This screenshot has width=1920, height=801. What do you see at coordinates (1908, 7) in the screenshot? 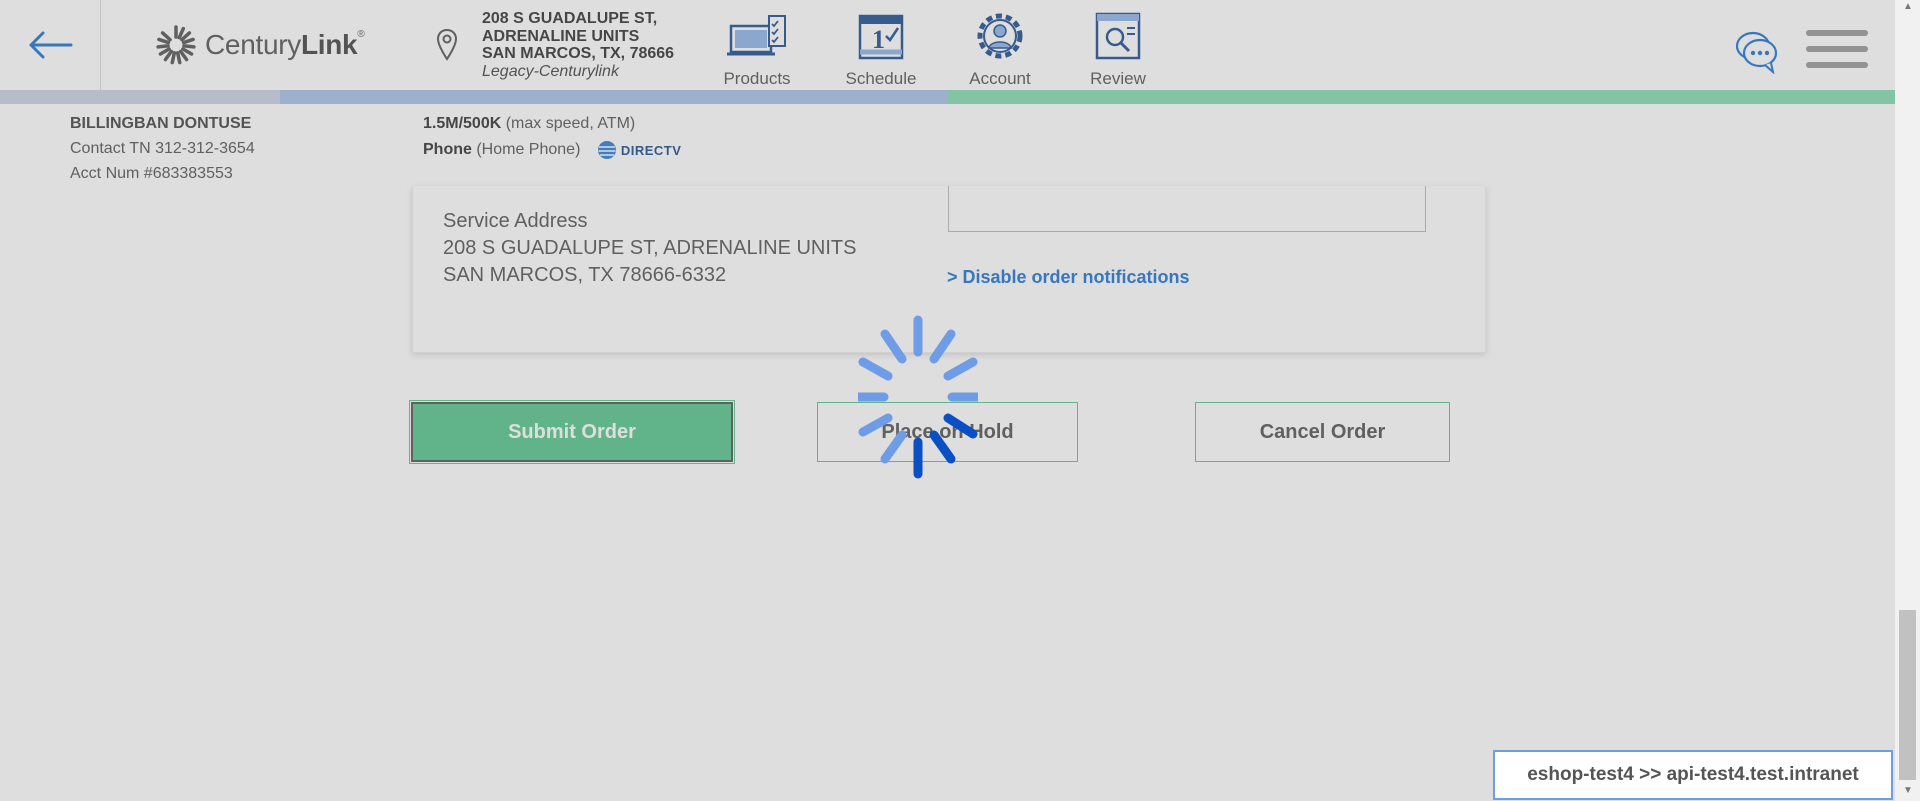
I see `scroll-up-arrow-icon: ▲` at bounding box center [1908, 7].